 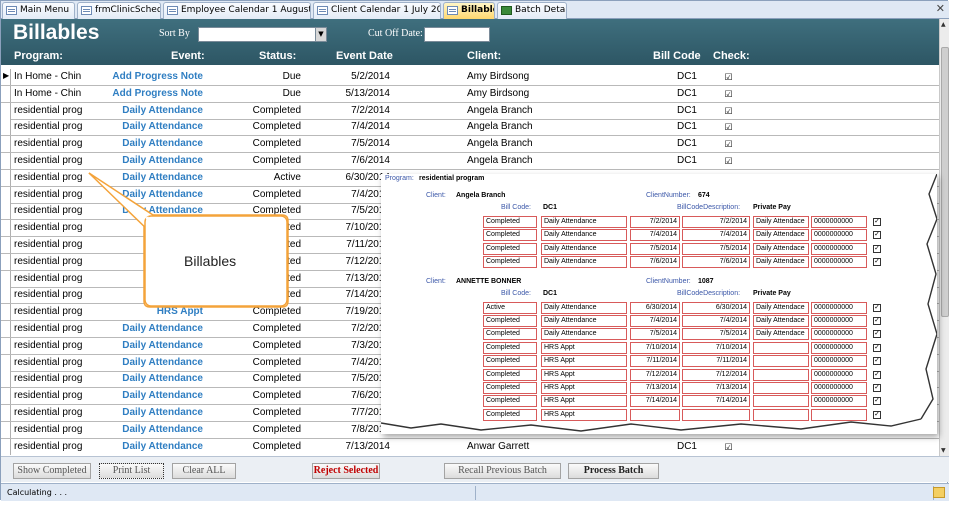 What do you see at coordinates (11, 10) in the screenshot?
I see `form-icon` at bounding box center [11, 10].